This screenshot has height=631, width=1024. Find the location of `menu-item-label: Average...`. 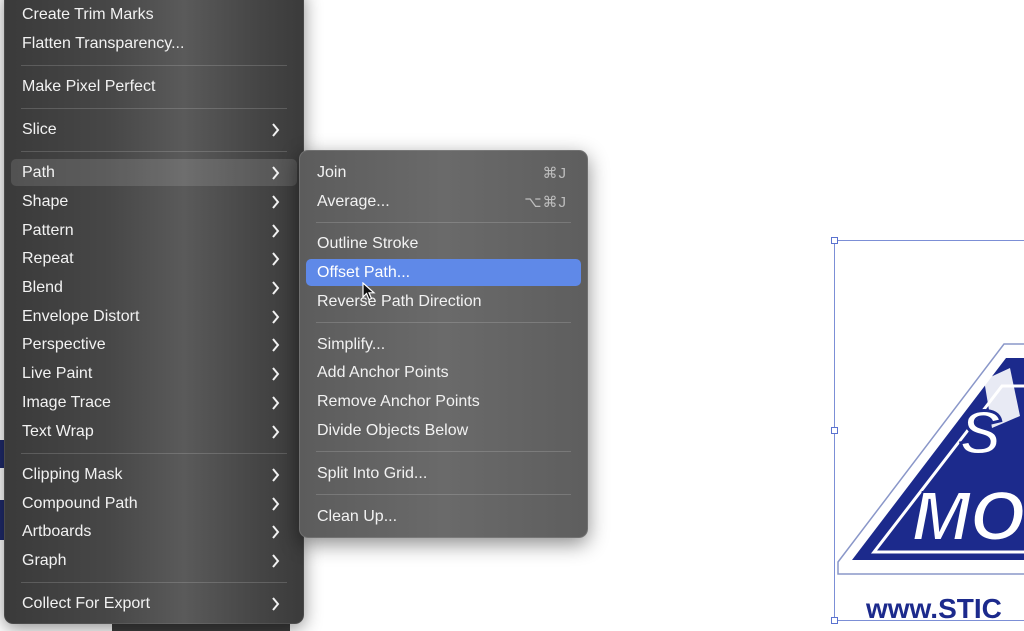

menu-item-label: Average... is located at coordinates (353, 201).